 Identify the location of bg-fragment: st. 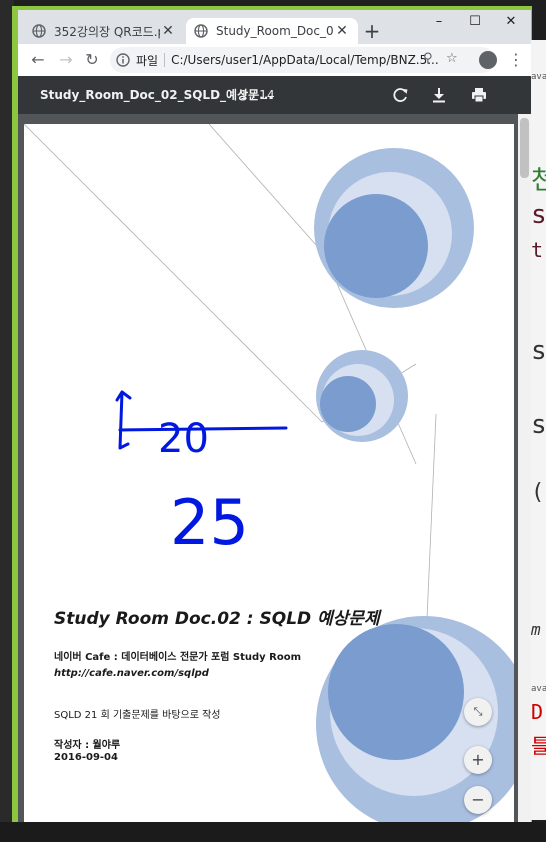
(538, 351).